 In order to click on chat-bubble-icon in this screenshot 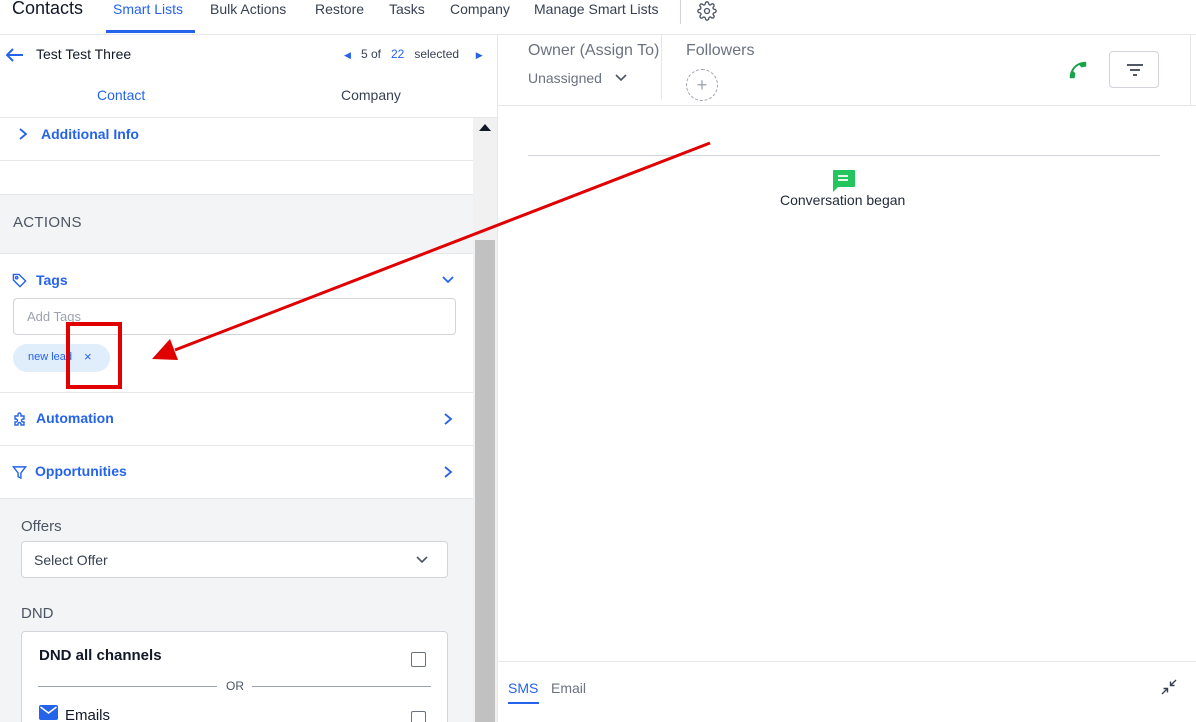, I will do `click(843, 181)`.